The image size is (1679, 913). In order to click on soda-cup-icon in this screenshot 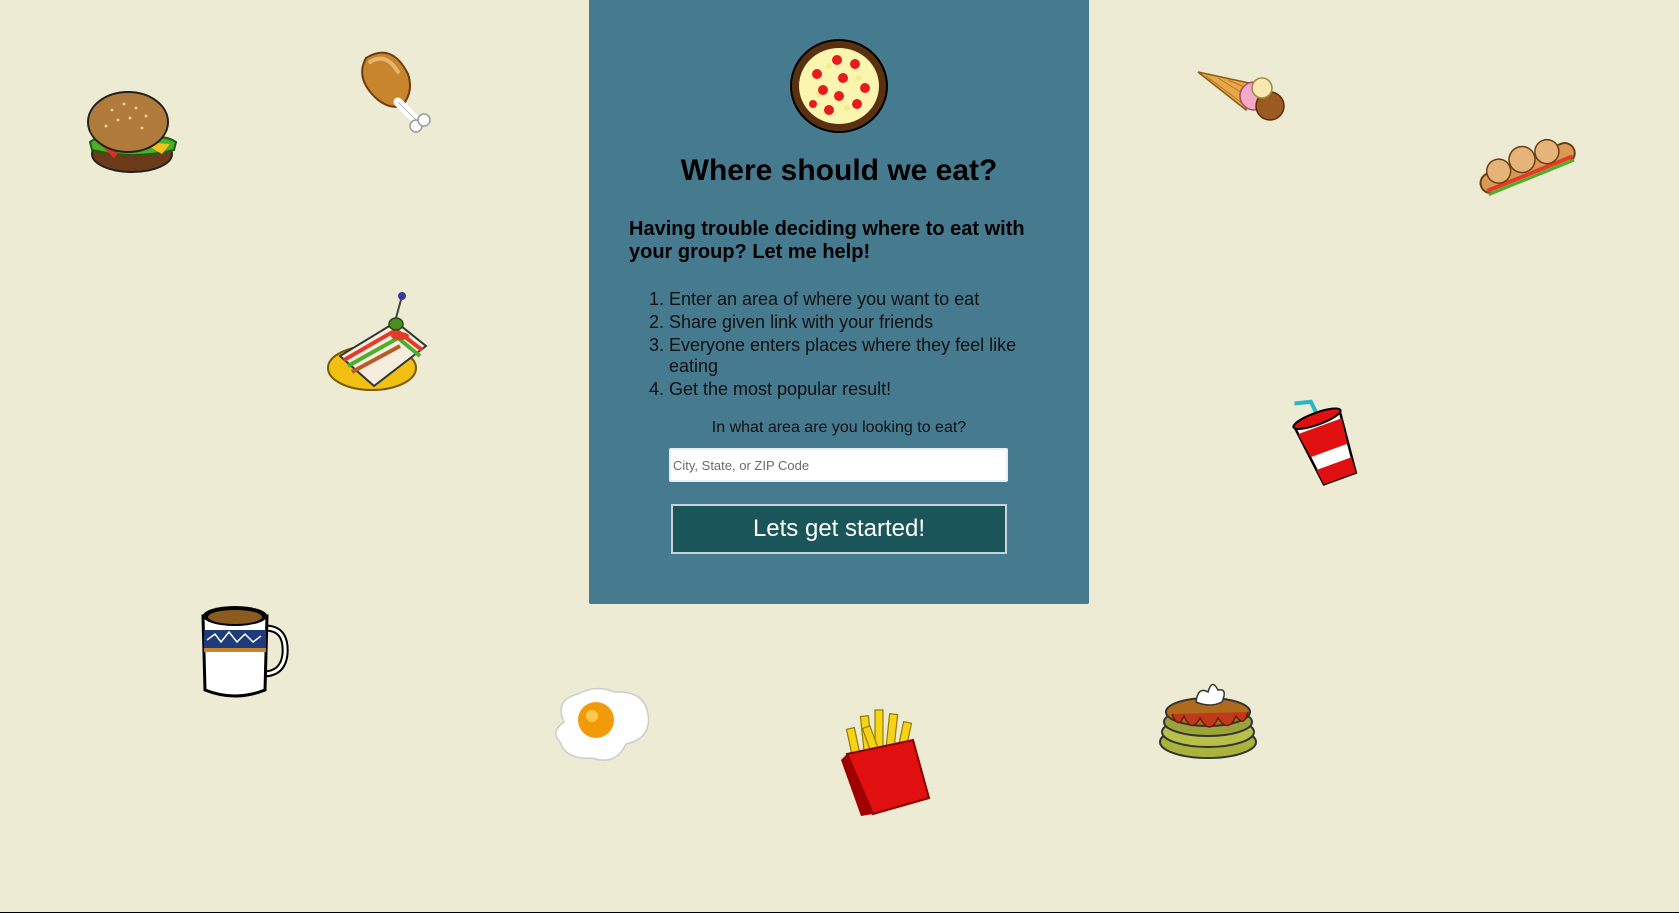, I will do `click(1323, 441)`.